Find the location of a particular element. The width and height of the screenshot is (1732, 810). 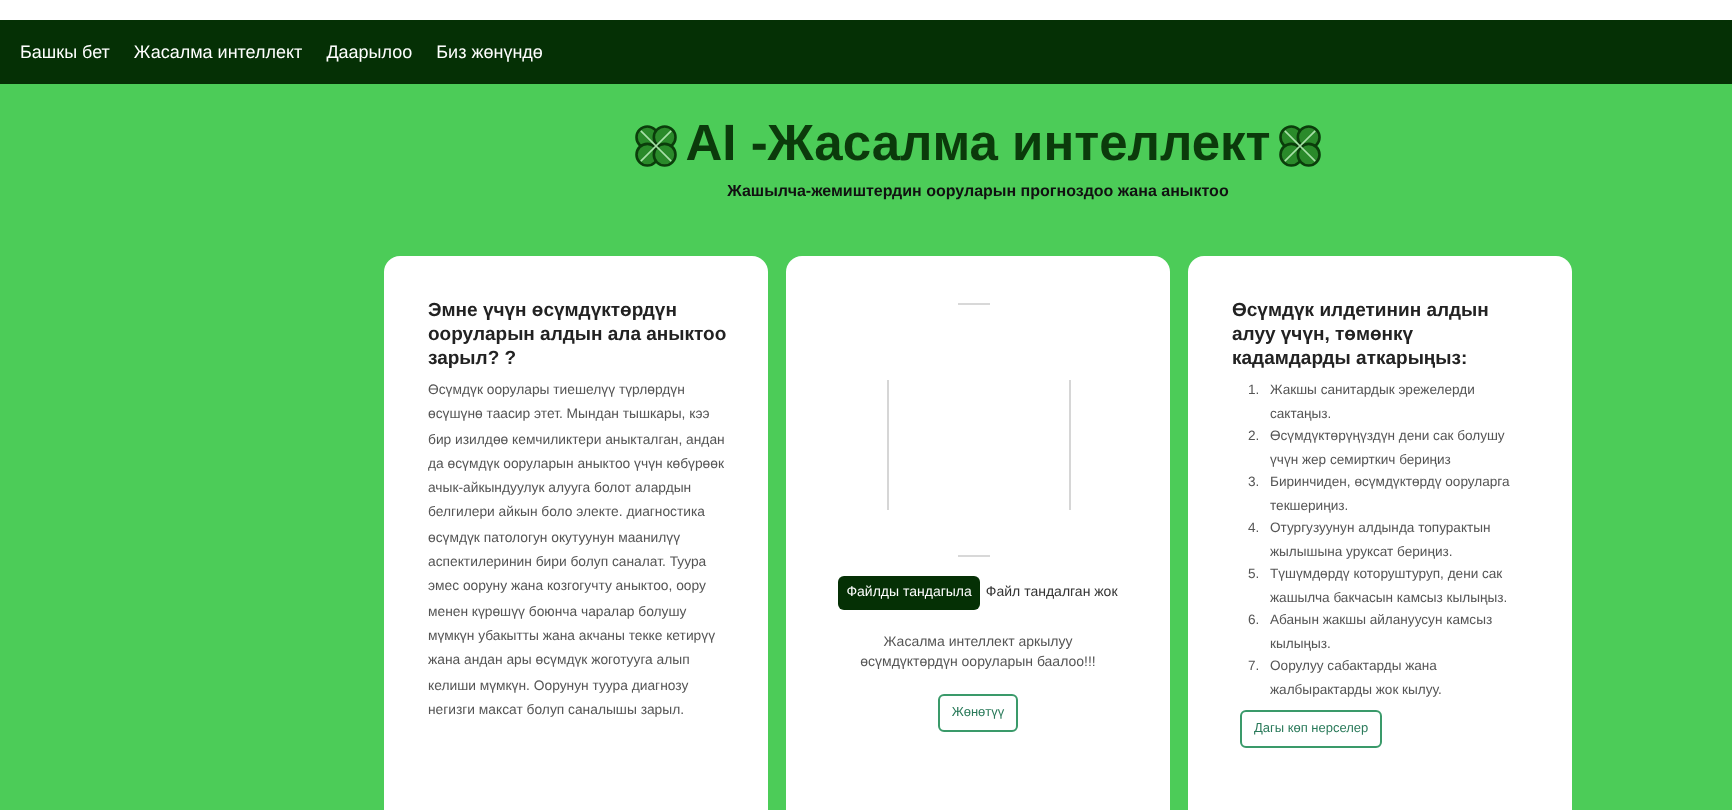

page-title: AI -Жасалма интеллект is located at coordinates (978, 145).